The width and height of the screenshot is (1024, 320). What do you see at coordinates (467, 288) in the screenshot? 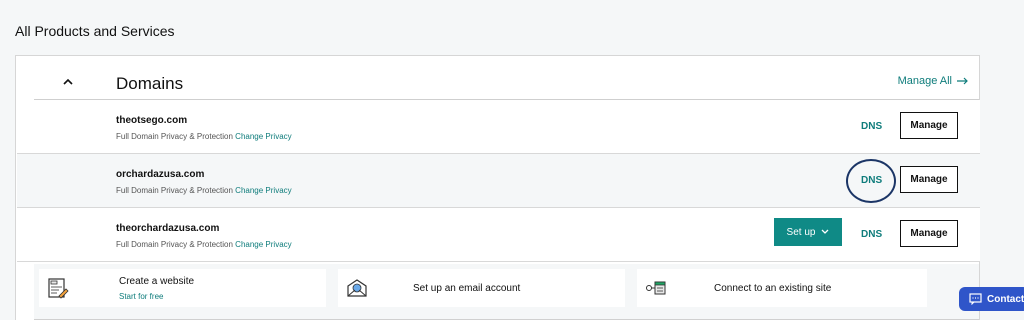
I see `action-title: Set up an email account` at bounding box center [467, 288].